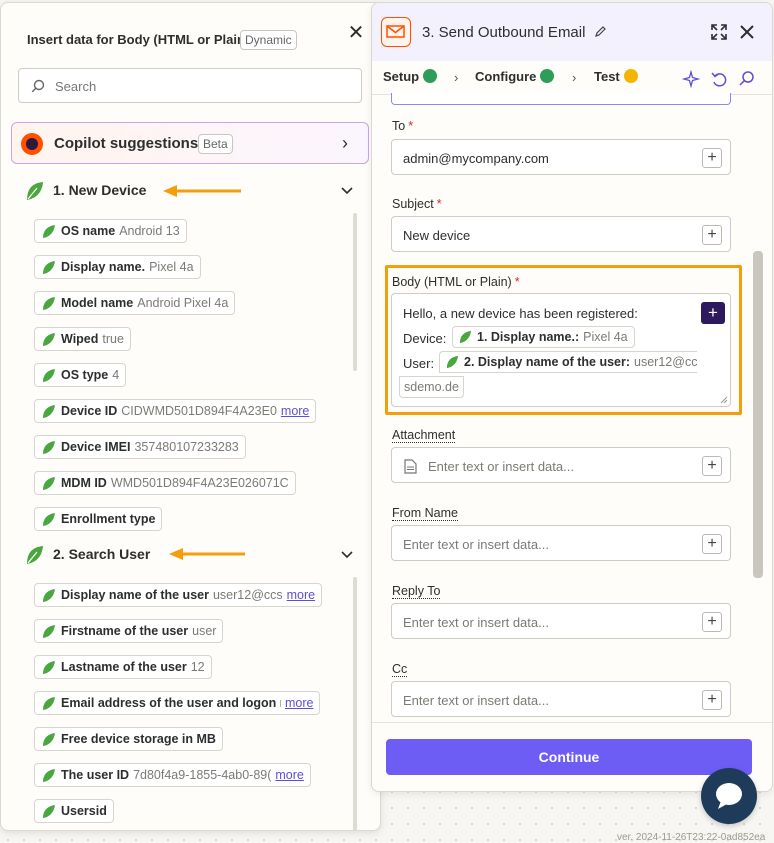 This screenshot has height=843, width=774. I want to click on copilot-suggestions-button: Copilot suggestions Beta ›, so click(190, 143).